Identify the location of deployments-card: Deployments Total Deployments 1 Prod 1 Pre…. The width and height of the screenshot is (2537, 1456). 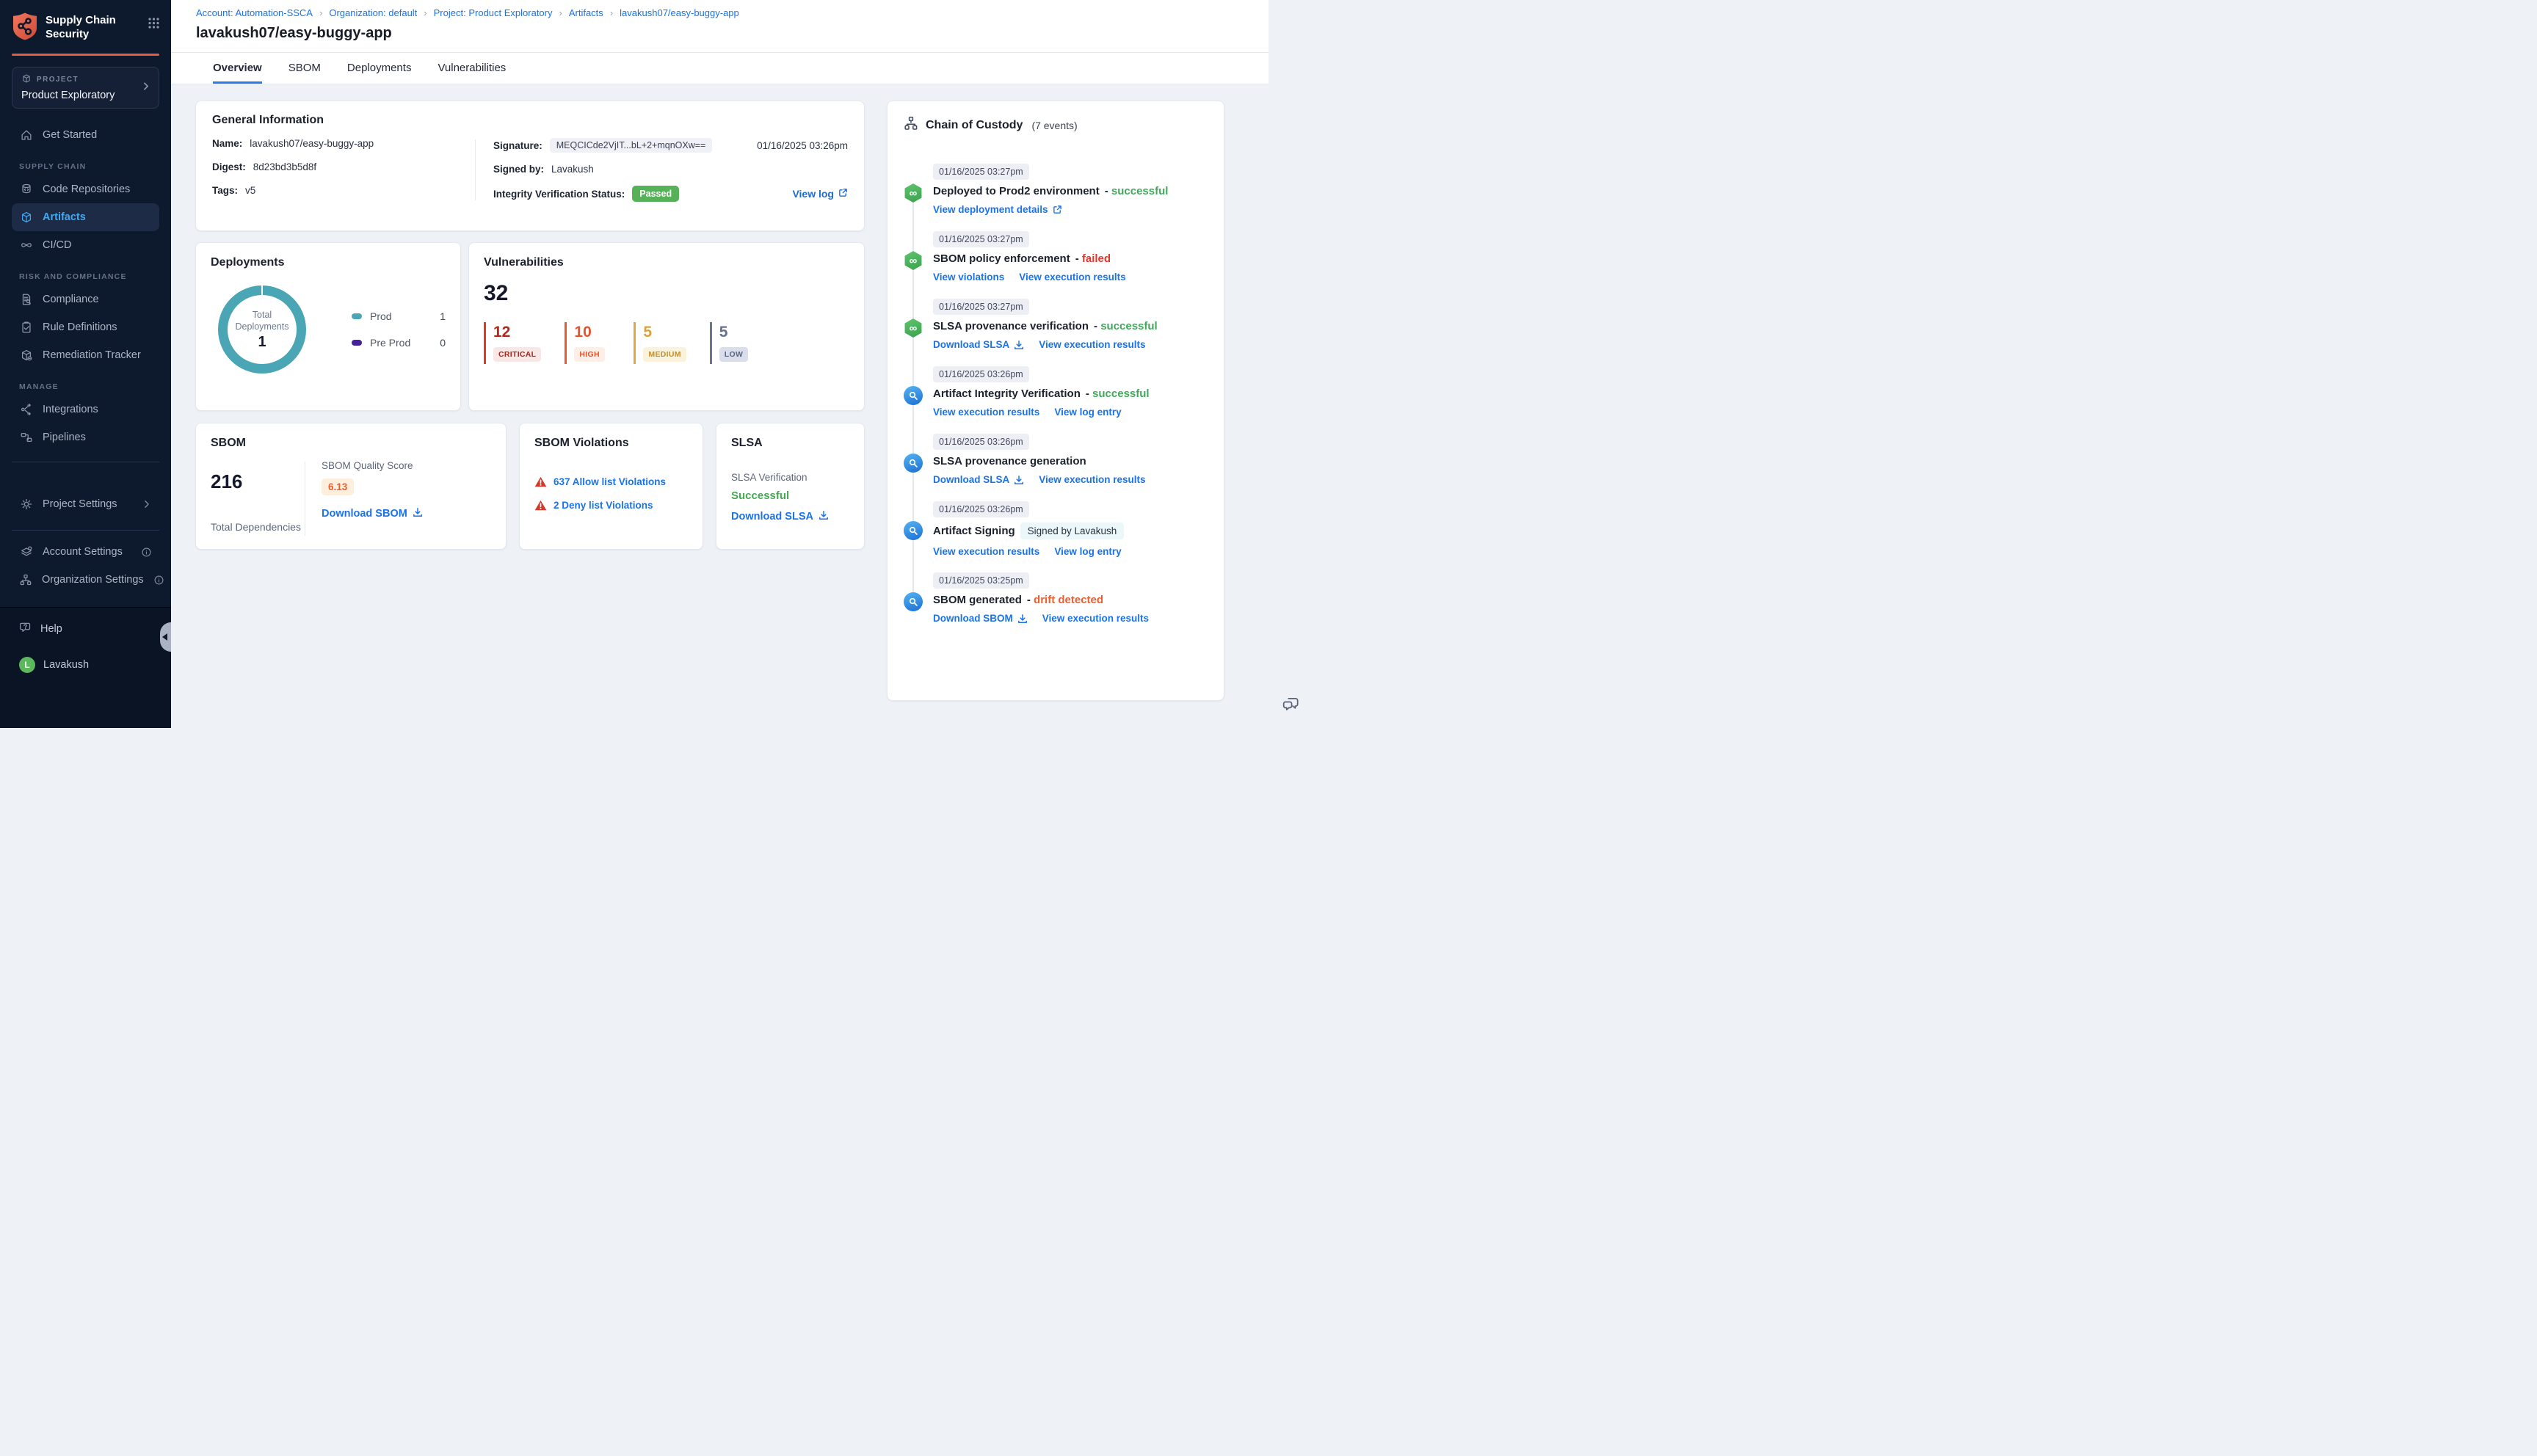
(328, 326).